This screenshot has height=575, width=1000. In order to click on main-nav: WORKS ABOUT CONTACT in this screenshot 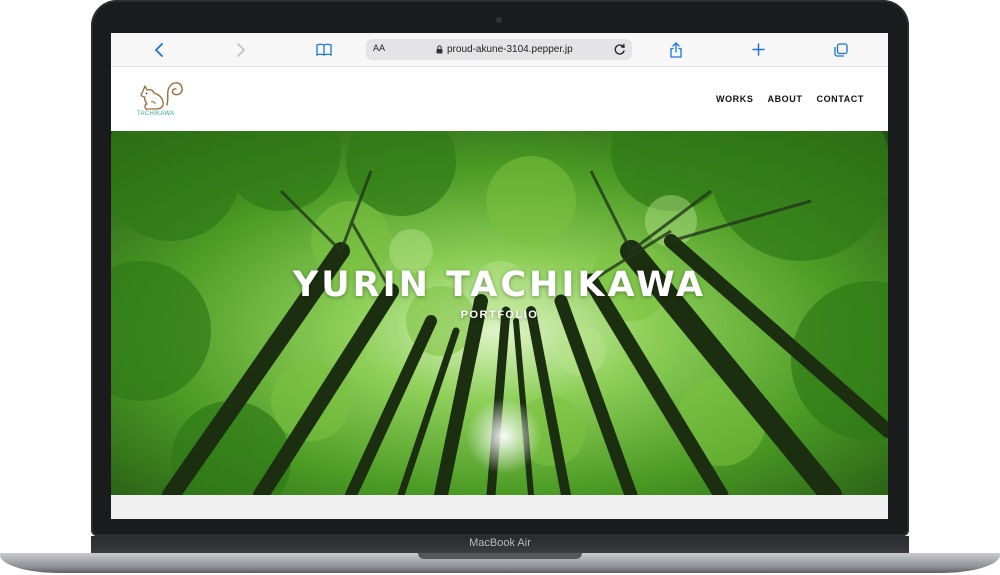, I will do `click(790, 99)`.